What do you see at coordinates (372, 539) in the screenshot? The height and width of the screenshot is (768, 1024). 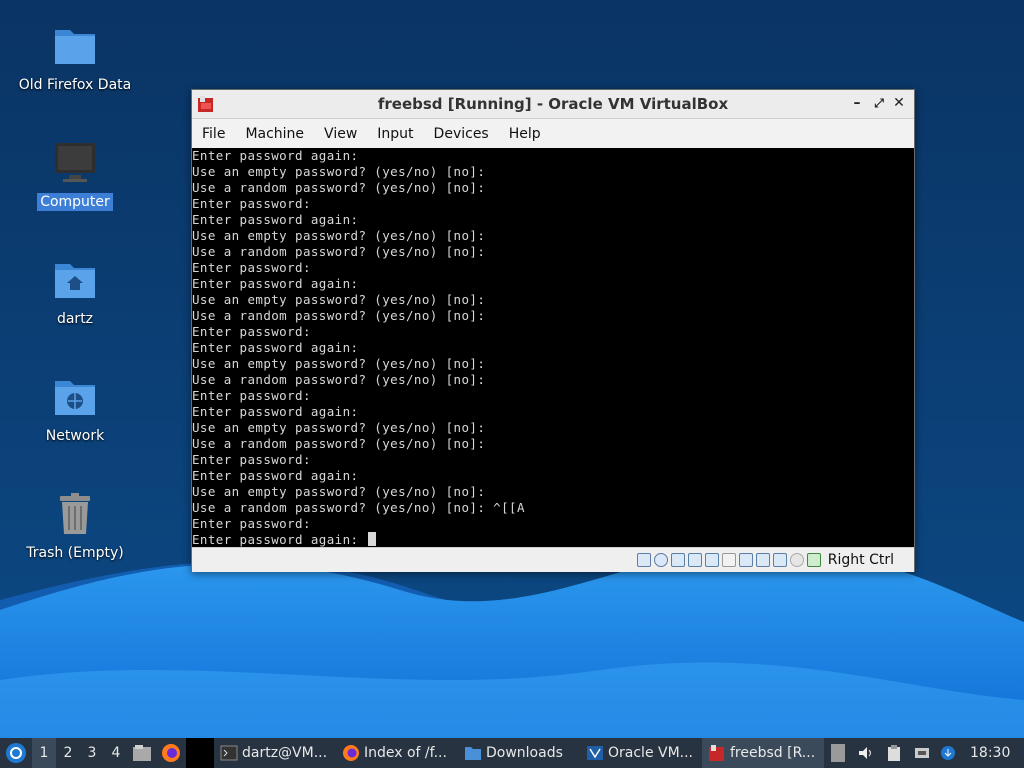 I see `text-cursor` at bounding box center [372, 539].